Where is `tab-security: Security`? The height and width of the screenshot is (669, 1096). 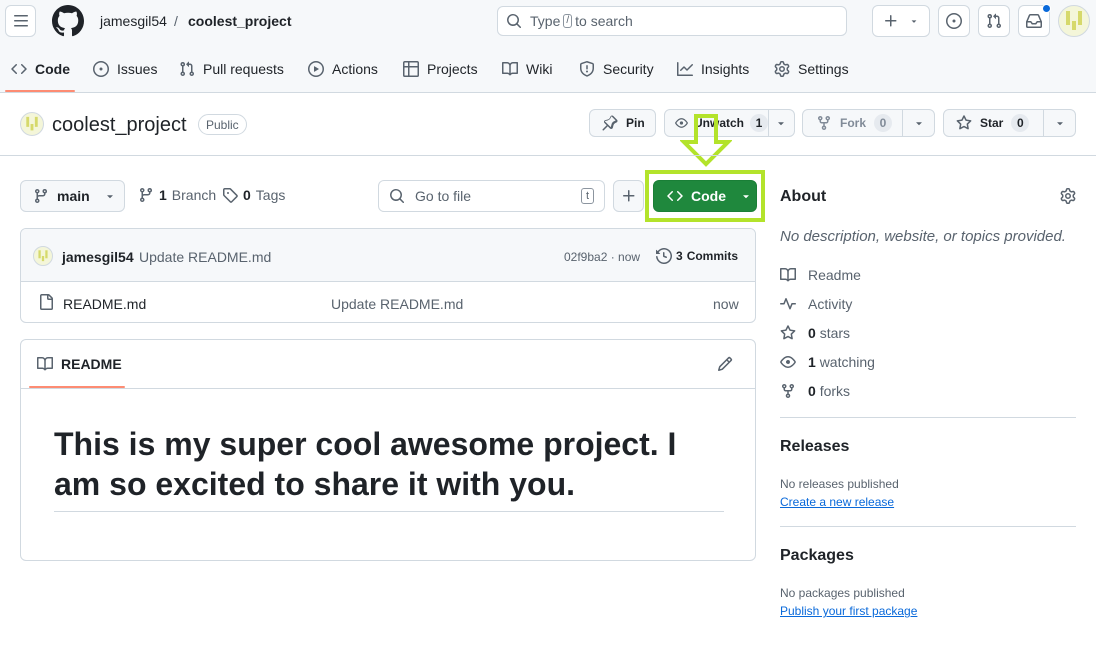 tab-security: Security is located at coordinates (616, 69).